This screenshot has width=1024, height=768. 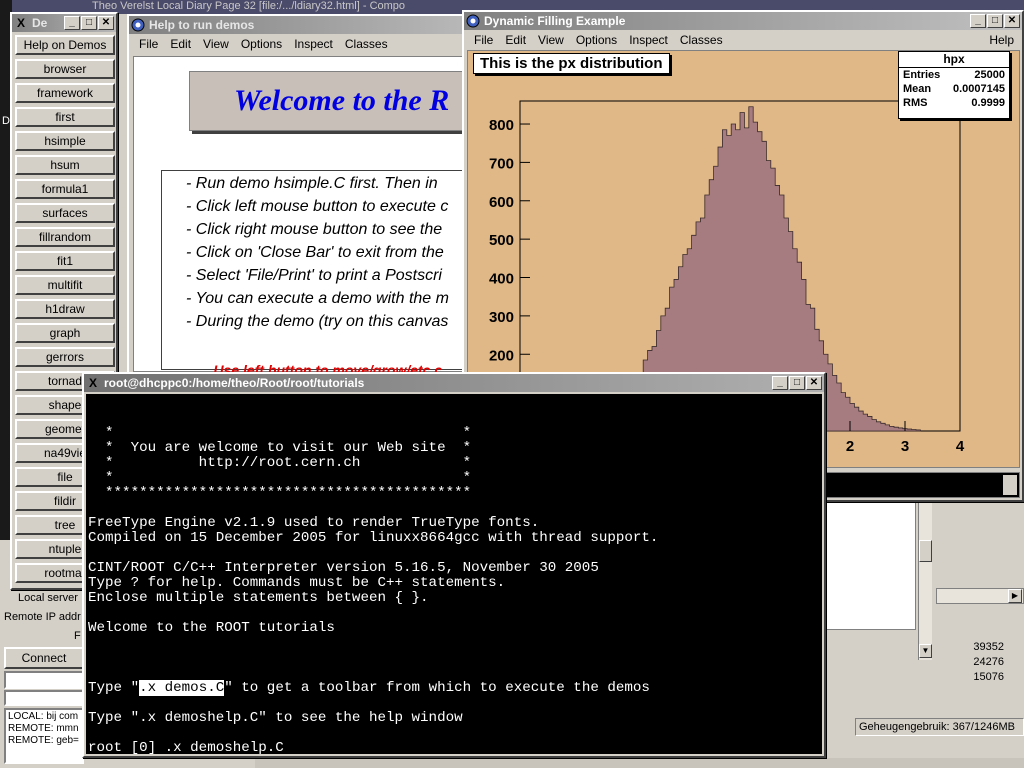 I want to click on stats-label: Entries, so click(x=922, y=75).